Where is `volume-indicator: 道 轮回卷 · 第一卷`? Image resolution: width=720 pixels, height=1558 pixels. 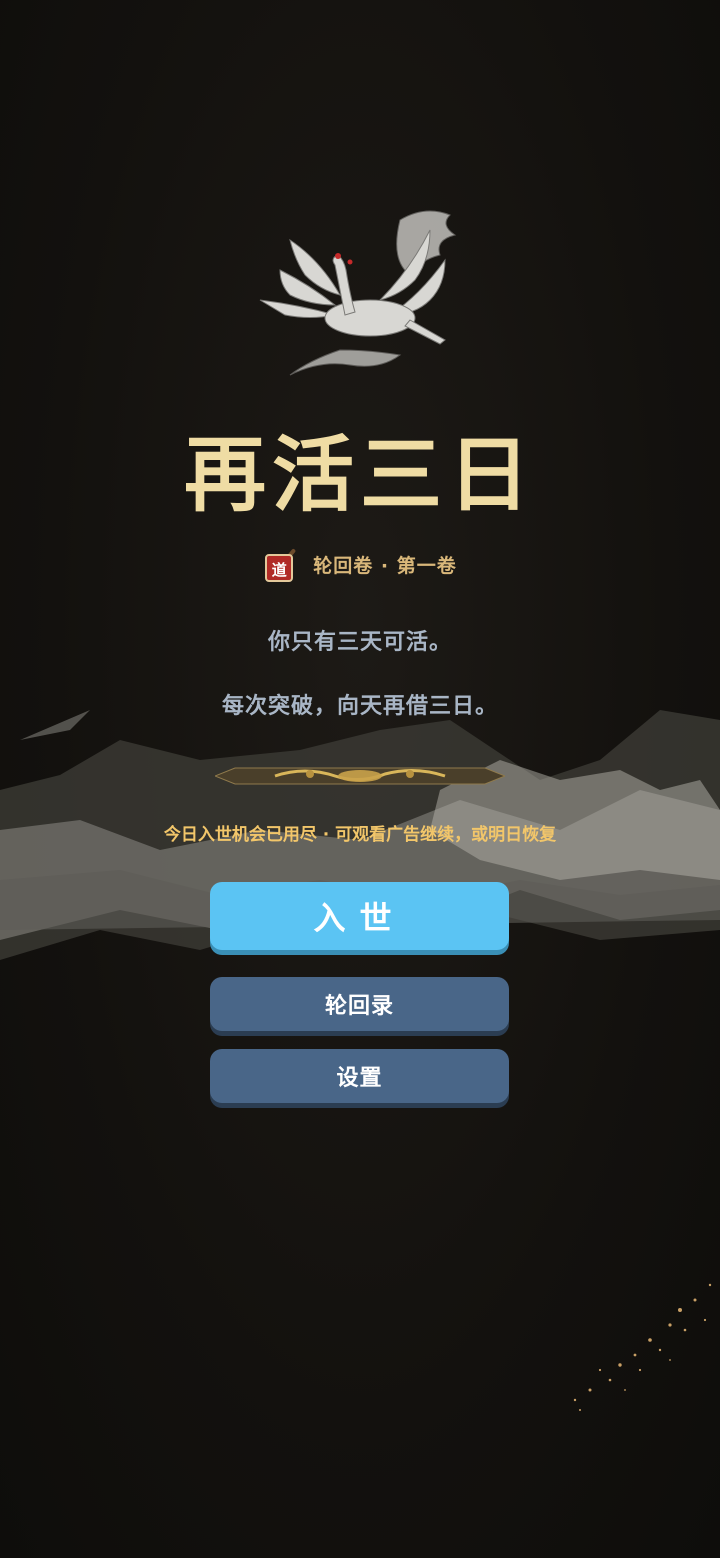 volume-indicator: 道 轮回卷 · 第一卷 is located at coordinates (360, 564).